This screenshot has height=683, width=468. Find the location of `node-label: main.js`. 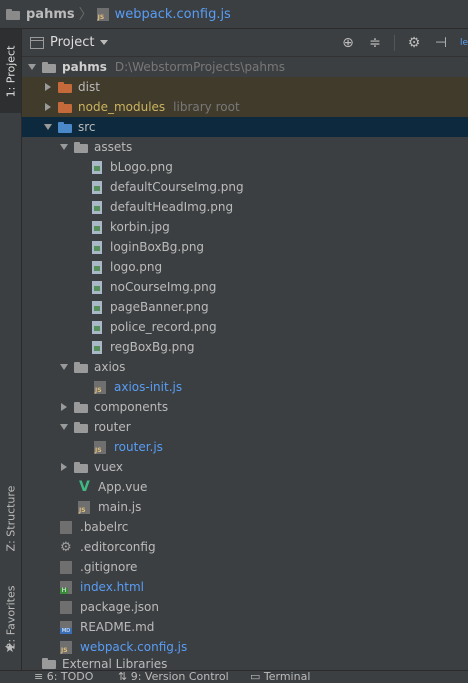

node-label: main.js is located at coordinates (120, 507).